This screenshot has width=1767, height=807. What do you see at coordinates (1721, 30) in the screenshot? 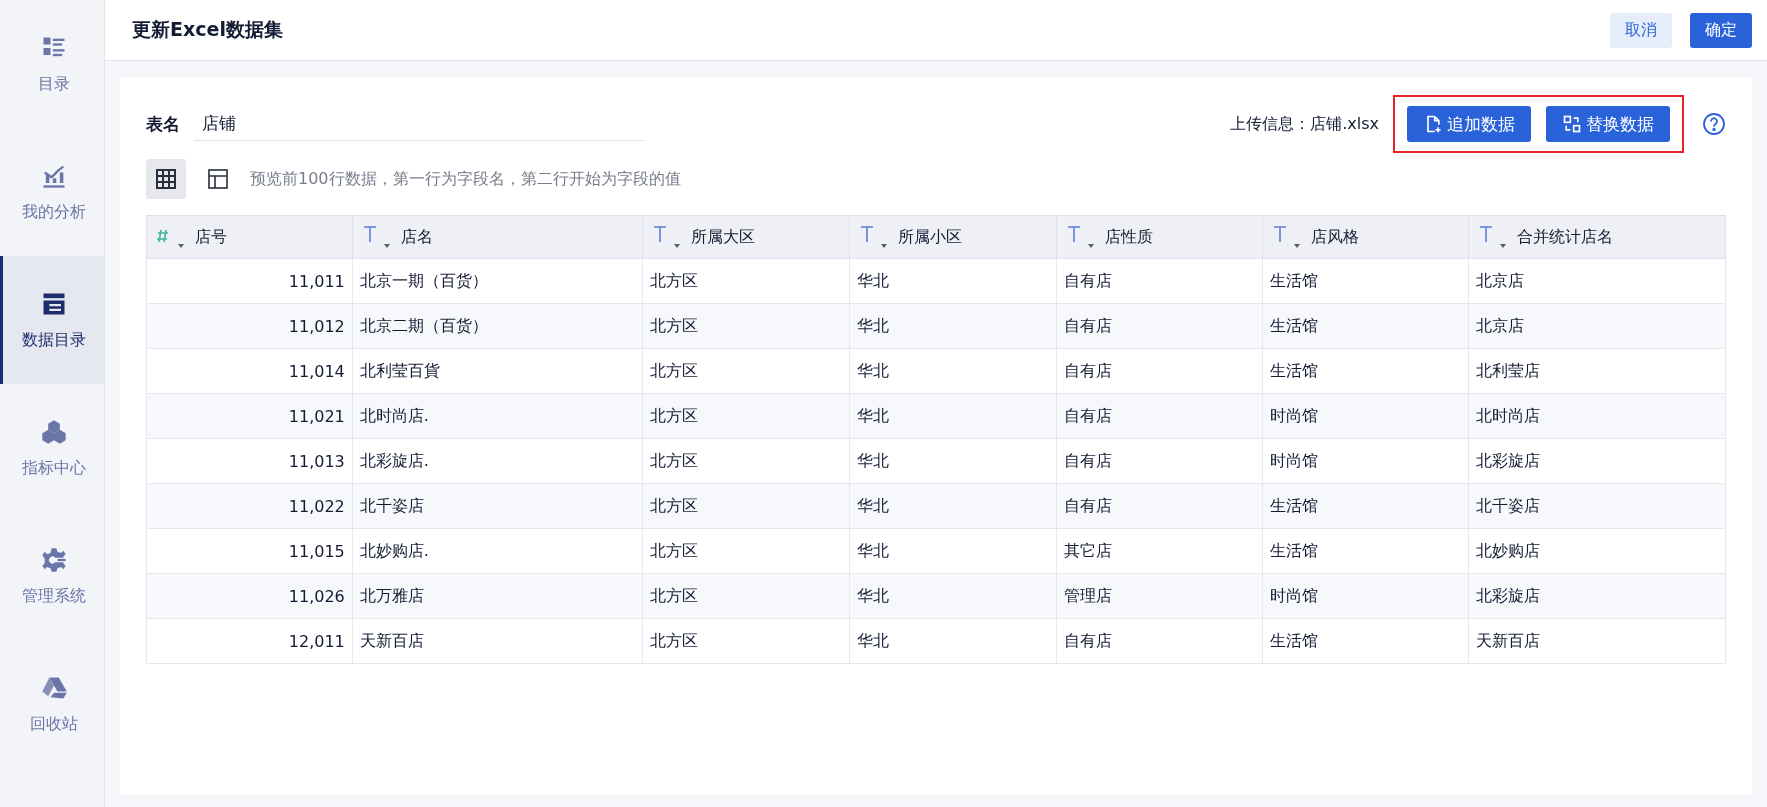
I see `confirm-button: 确定` at bounding box center [1721, 30].